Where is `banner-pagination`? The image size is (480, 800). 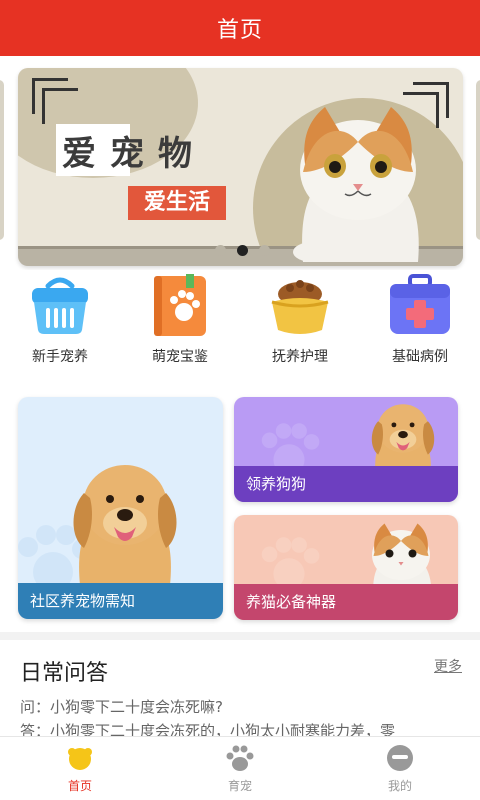 banner-pagination is located at coordinates (242, 250).